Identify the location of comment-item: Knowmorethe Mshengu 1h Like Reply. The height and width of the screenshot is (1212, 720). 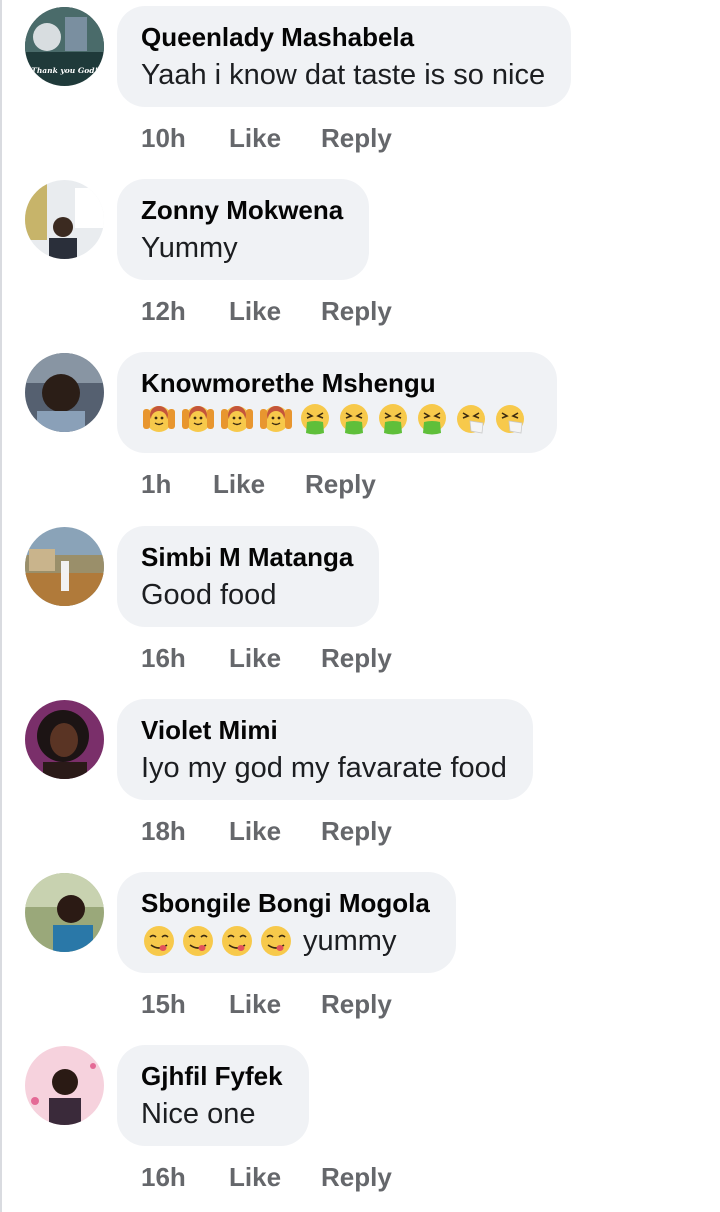
(360, 432).